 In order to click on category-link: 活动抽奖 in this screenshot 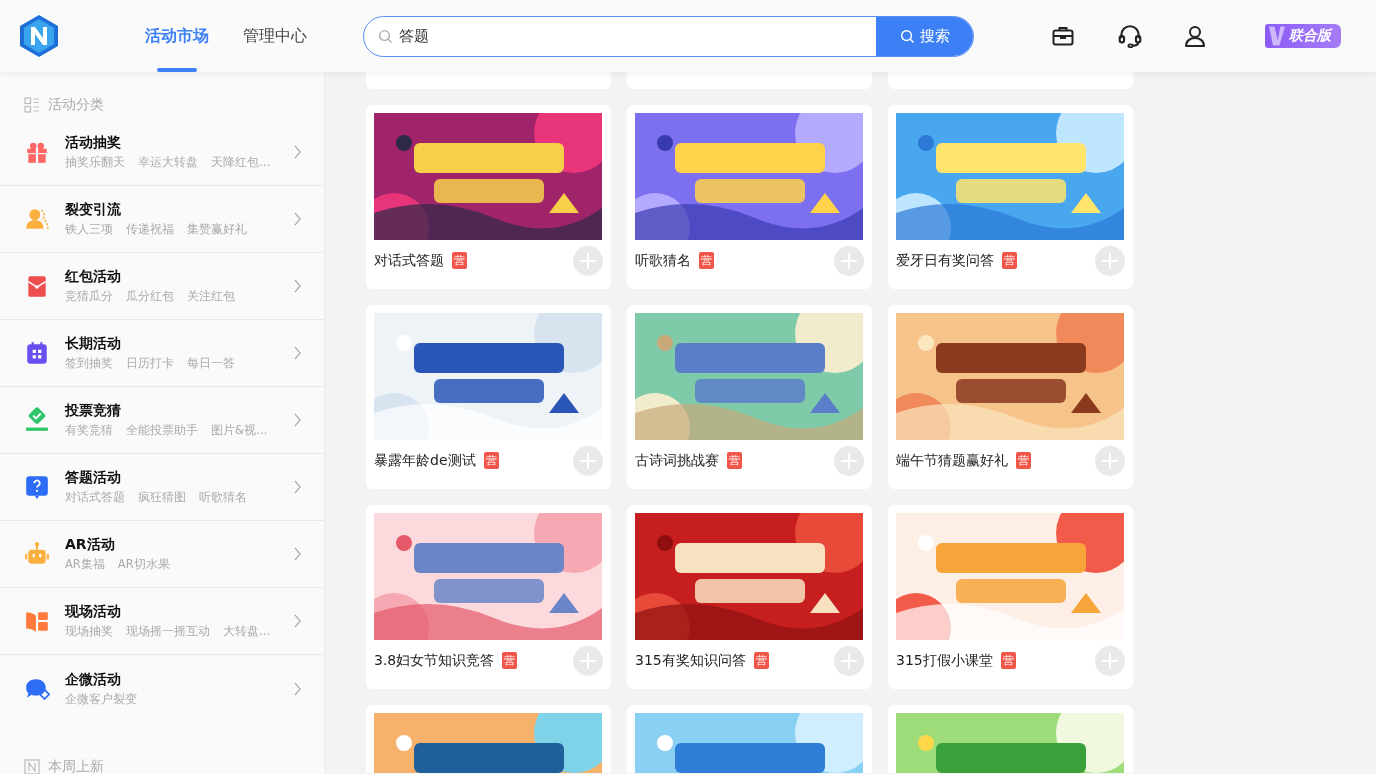, I will do `click(179, 143)`.